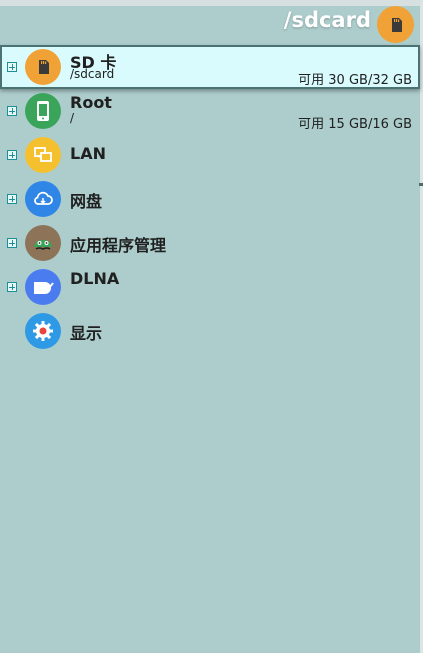  What do you see at coordinates (88, 153) in the screenshot?
I see `item-label: LAN` at bounding box center [88, 153].